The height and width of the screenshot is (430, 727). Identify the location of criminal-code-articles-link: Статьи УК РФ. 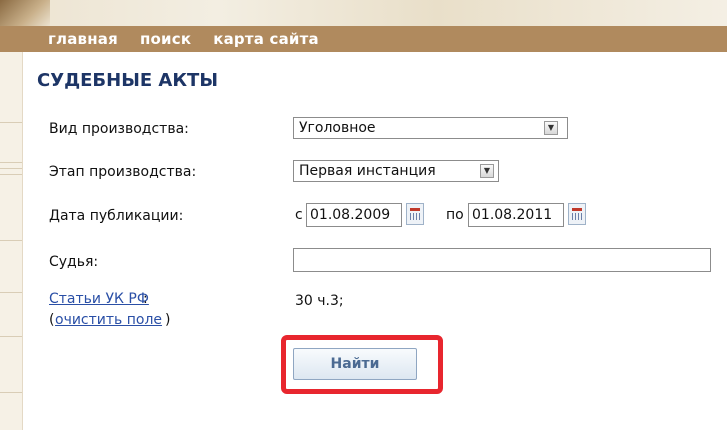
(99, 299).